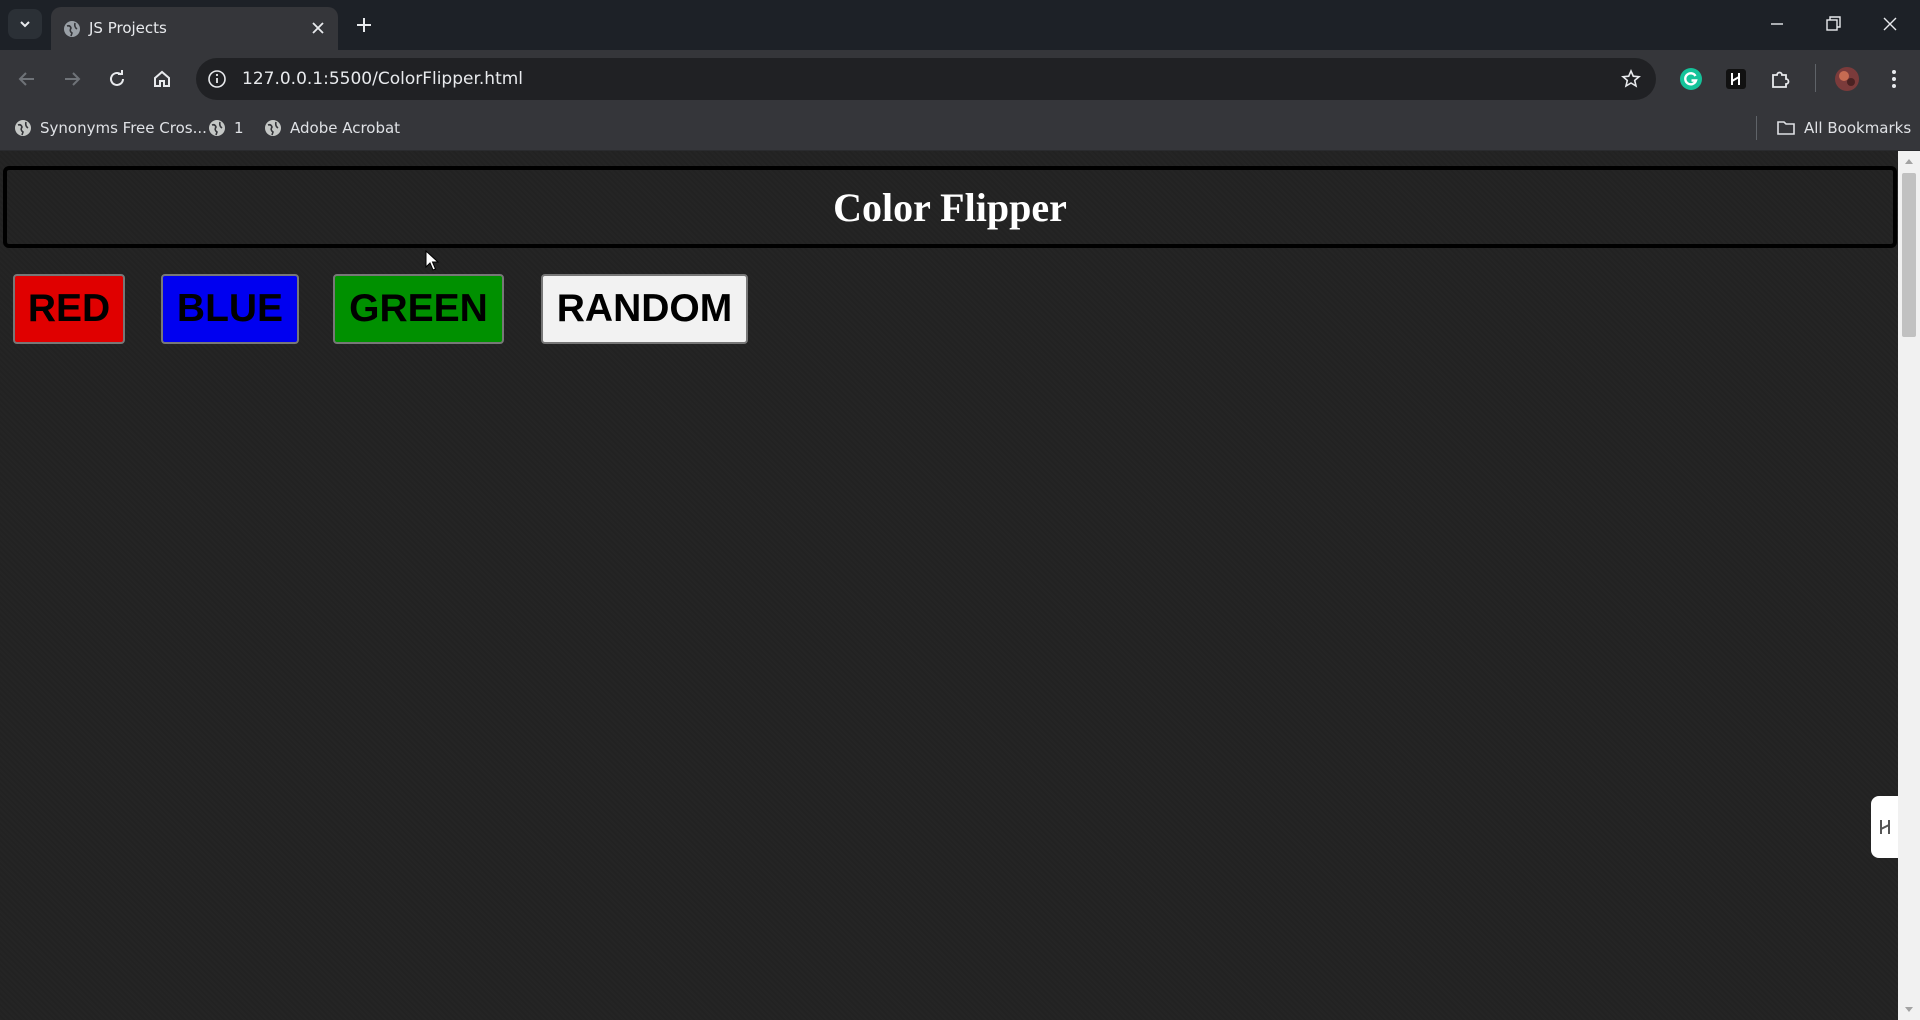 The image size is (1920, 1020). Describe the element at coordinates (1858, 128) in the screenshot. I see `all-bookmarks-label: All Bookmarks` at that location.